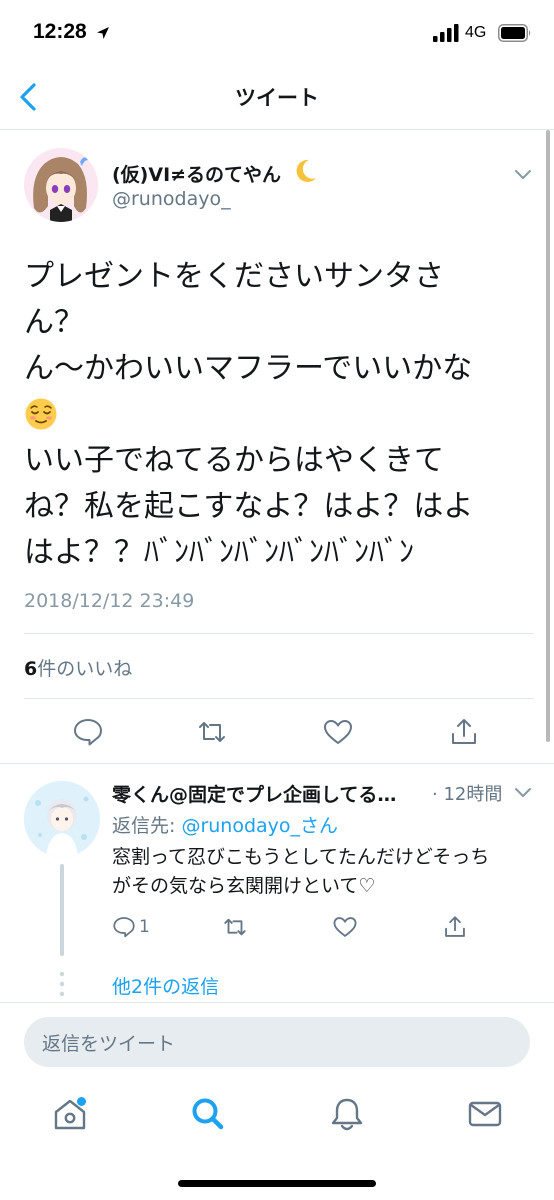 This screenshot has height=1200, width=554. I want to click on reply-to-label: 返信先:, so click(147, 826).